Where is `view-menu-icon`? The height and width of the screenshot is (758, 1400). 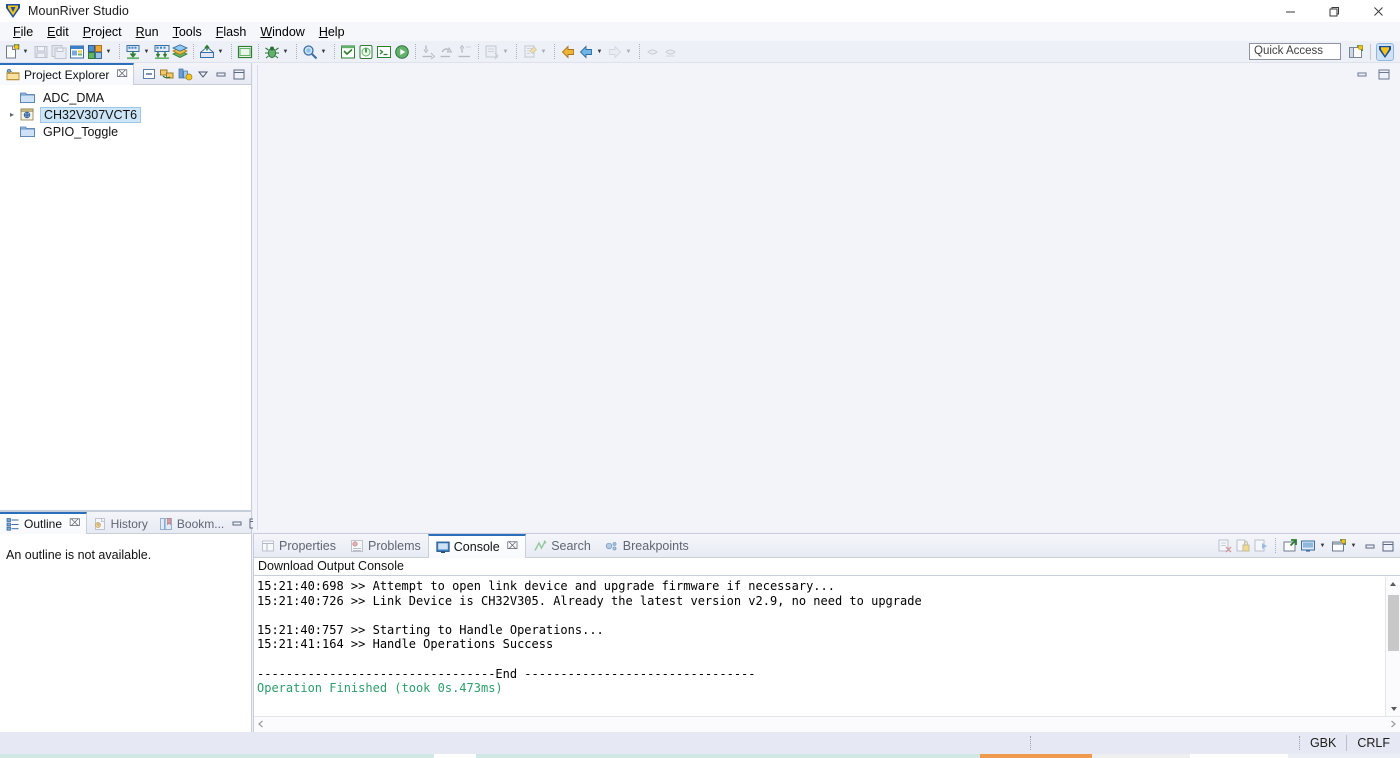 view-menu-icon is located at coordinates (203, 74).